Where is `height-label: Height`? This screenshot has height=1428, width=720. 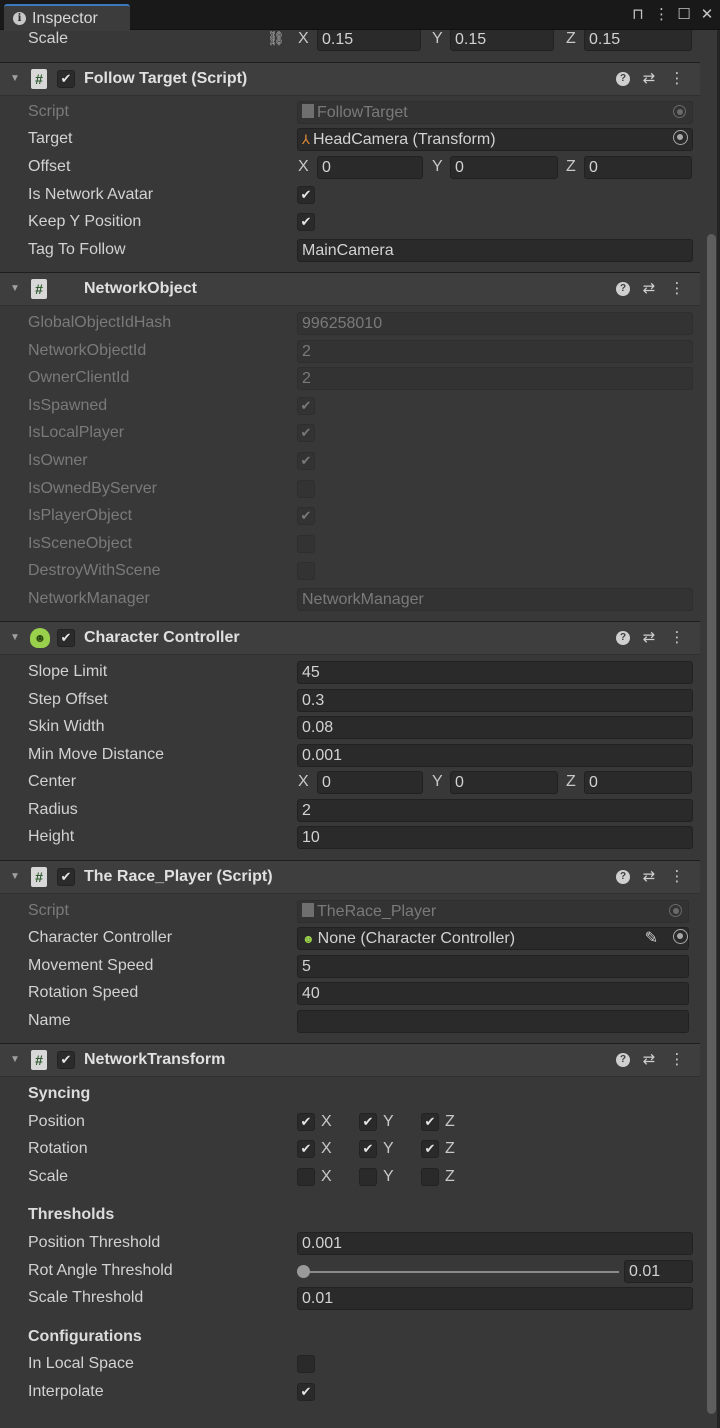 height-label: Height is located at coordinates (51, 836).